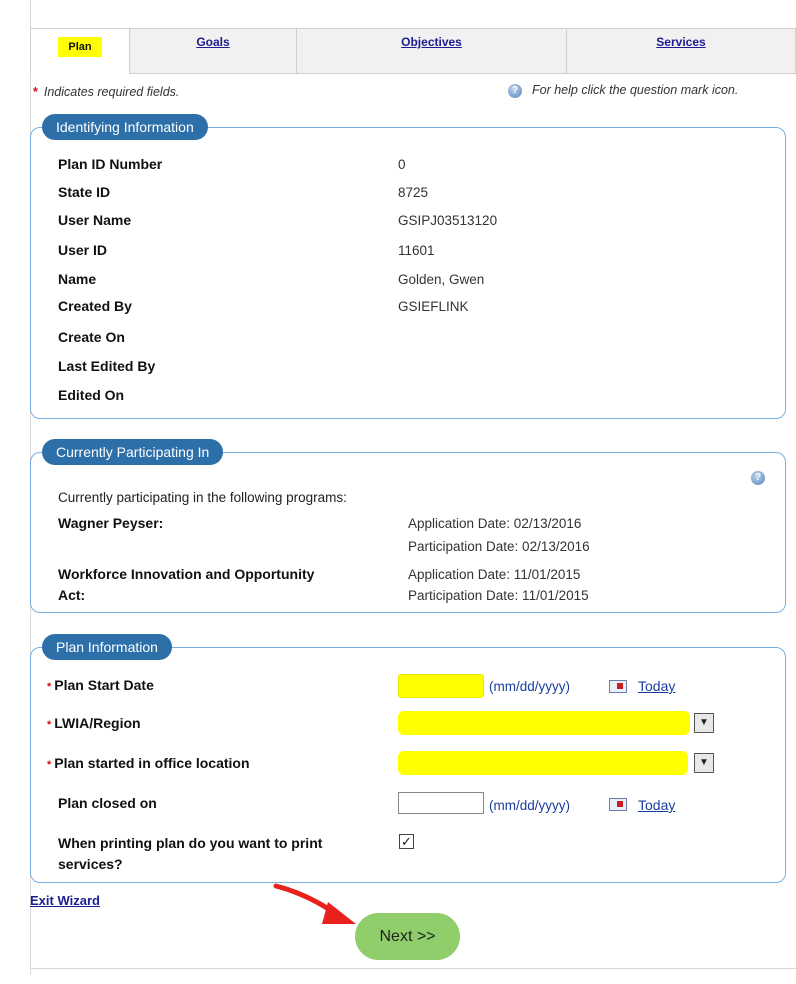 The height and width of the screenshot is (984, 796). I want to click on program-participation-date: Participation Date: 11/01/2015, so click(498, 595).